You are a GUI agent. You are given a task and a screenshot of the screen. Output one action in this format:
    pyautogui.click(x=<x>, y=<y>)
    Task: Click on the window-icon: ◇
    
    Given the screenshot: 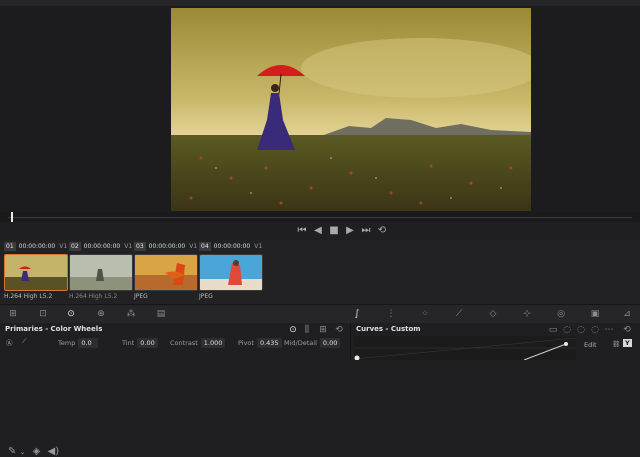 What is the action you would take?
    pyautogui.click(x=493, y=314)
    